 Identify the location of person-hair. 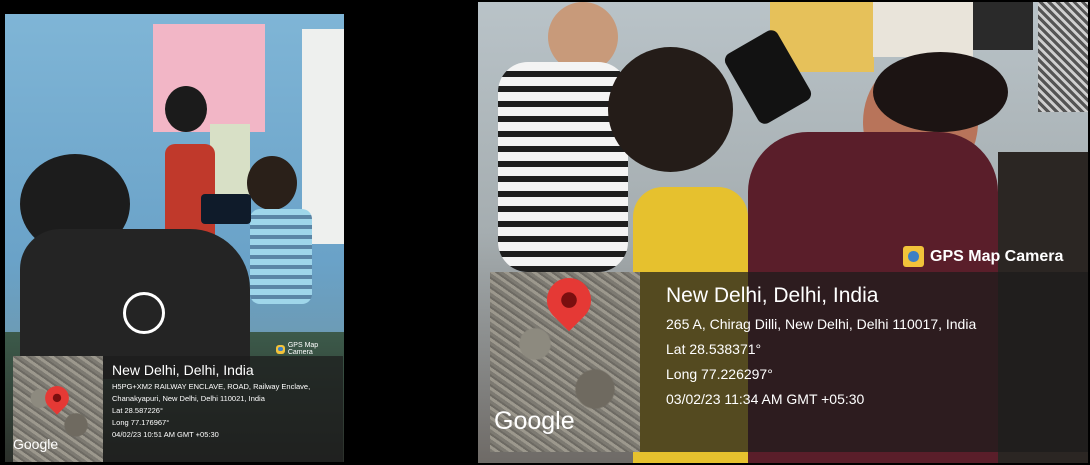
(940, 92).